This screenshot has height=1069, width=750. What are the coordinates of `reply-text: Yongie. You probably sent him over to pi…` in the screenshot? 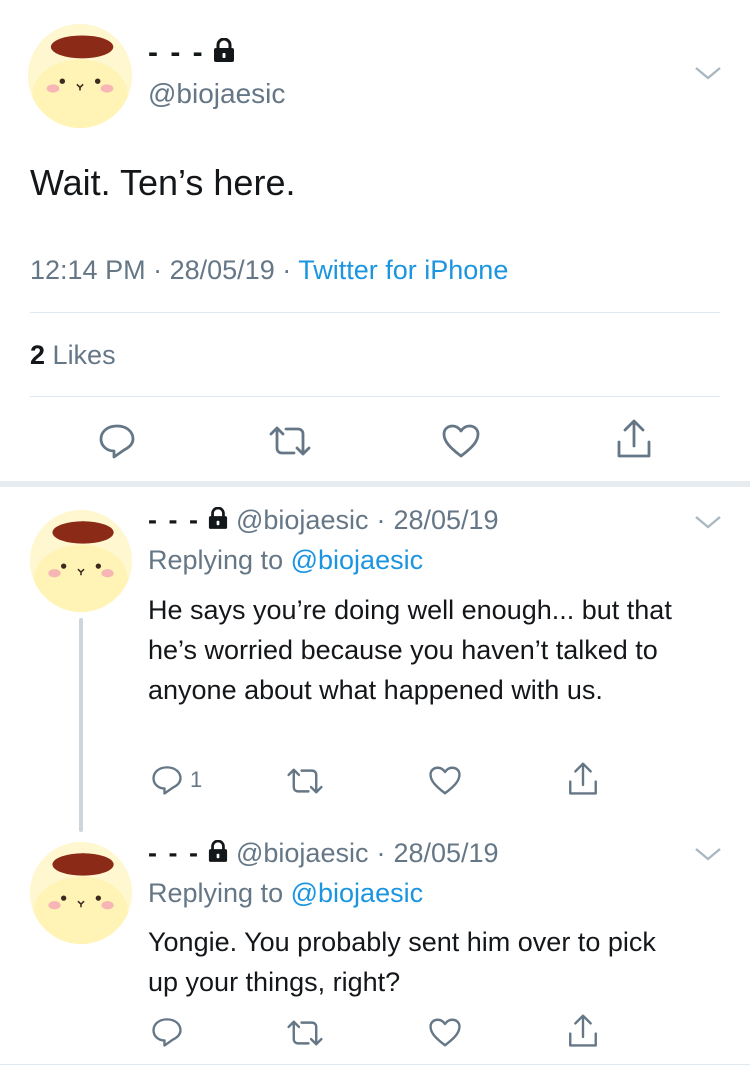 It's located at (402, 962).